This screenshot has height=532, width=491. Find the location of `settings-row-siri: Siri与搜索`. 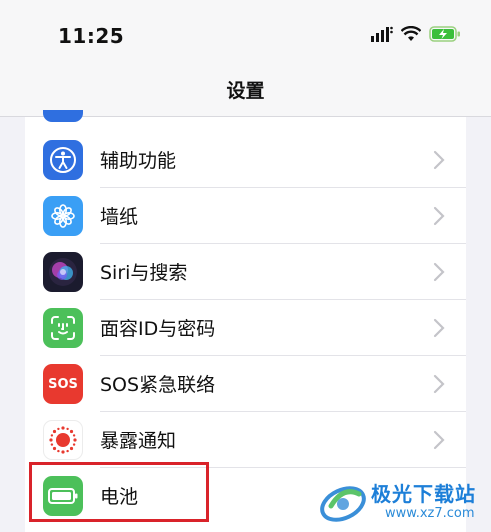

settings-row-siri: Siri与搜索 is located at coordinates (245, 272).